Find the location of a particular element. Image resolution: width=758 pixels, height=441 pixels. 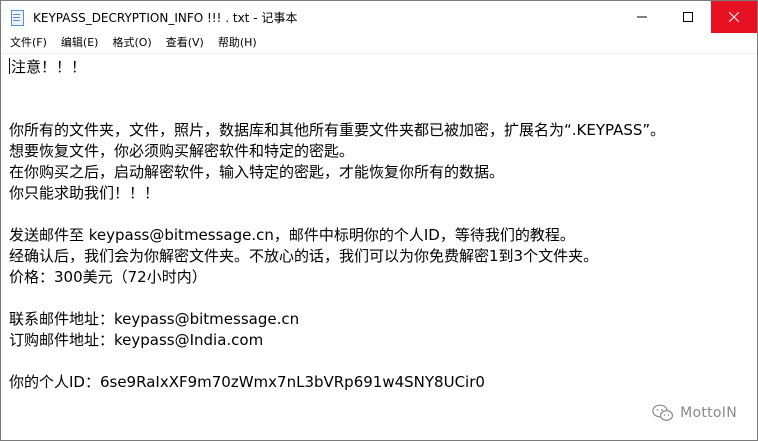

menu-help: 帮助(H) is located at coordinates (237, 43).